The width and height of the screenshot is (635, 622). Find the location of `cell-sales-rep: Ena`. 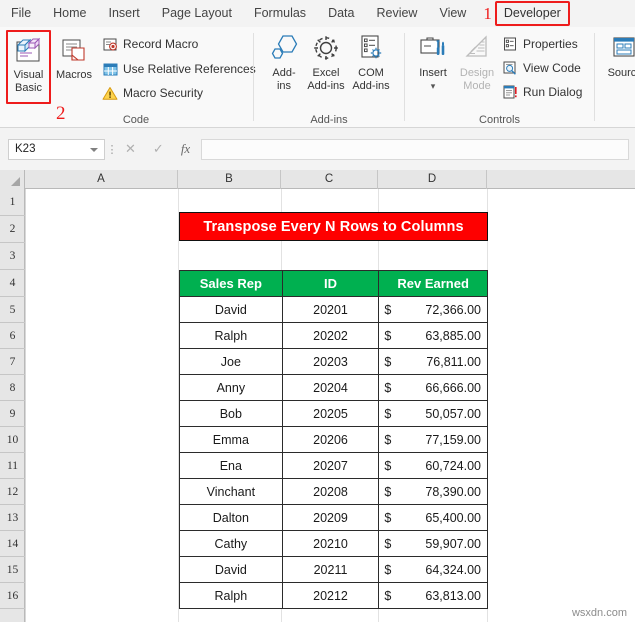

cell-sales-rep: Ena is located at coordinates (231, 465).